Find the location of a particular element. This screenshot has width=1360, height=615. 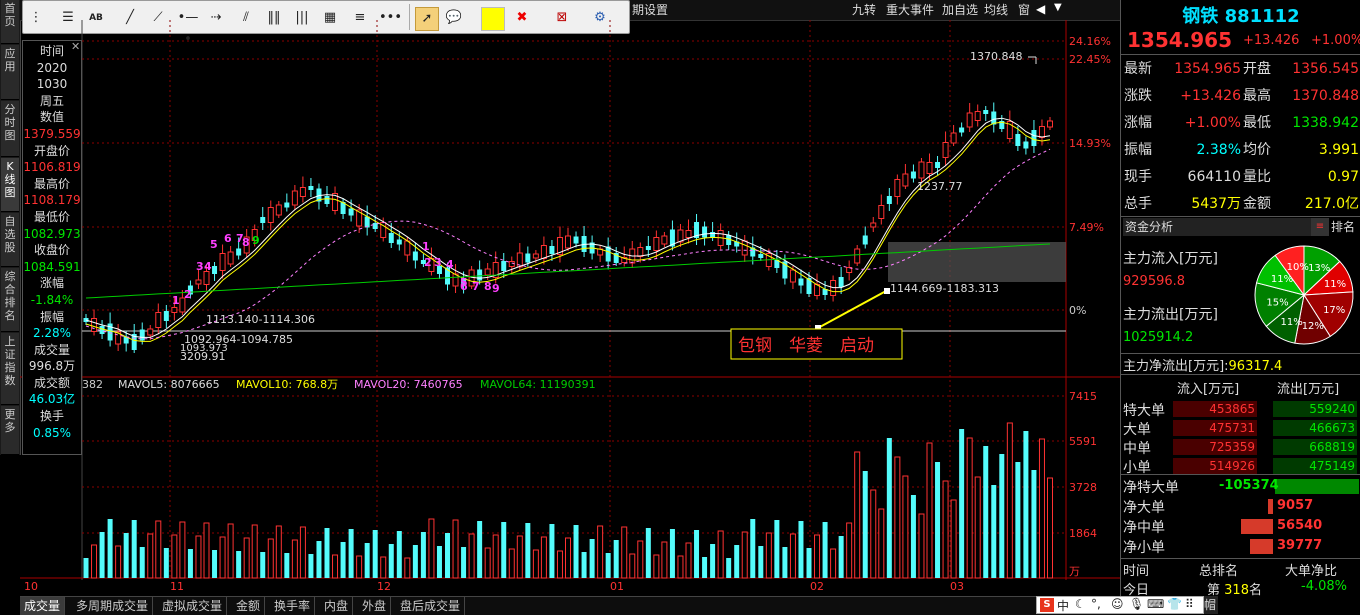

quote-change-pct: +1.00% is located at coordinates (1335, 40).